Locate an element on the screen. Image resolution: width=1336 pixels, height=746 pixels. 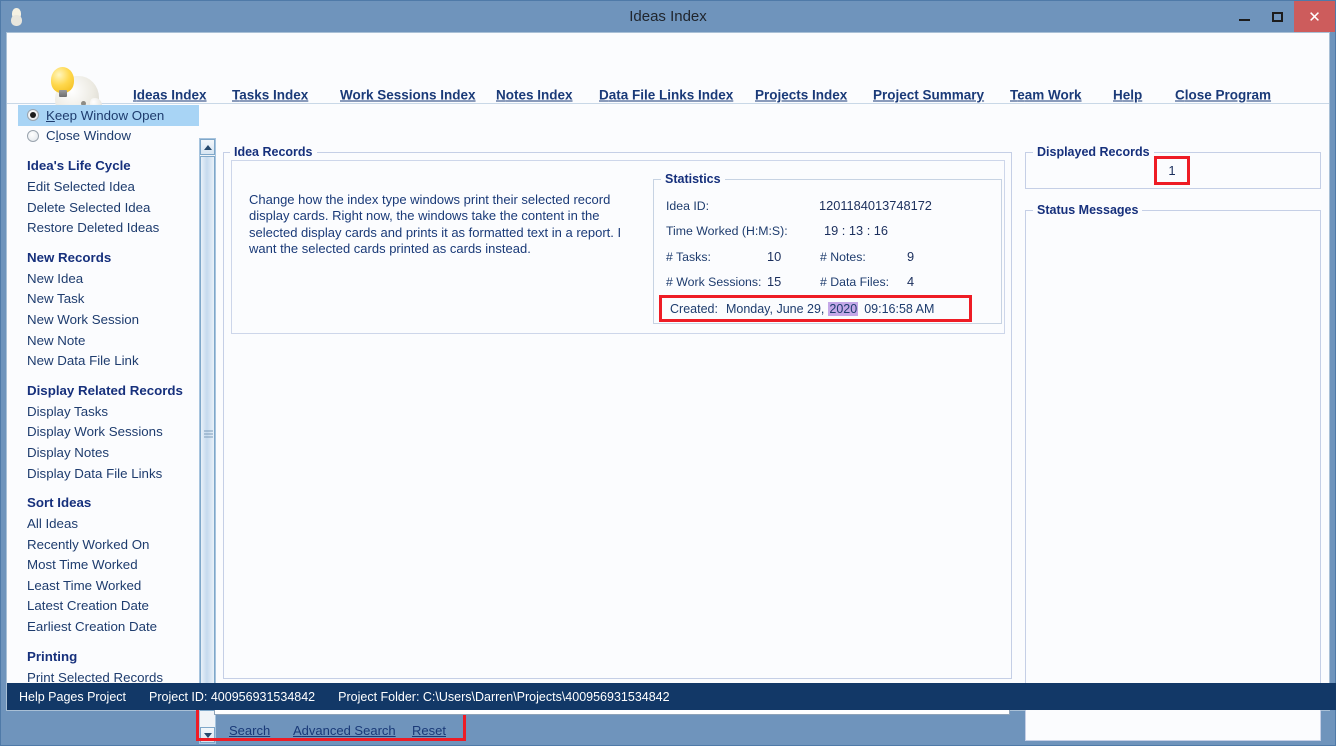
radio-close-window-icon is located at coordinates (33, 135).